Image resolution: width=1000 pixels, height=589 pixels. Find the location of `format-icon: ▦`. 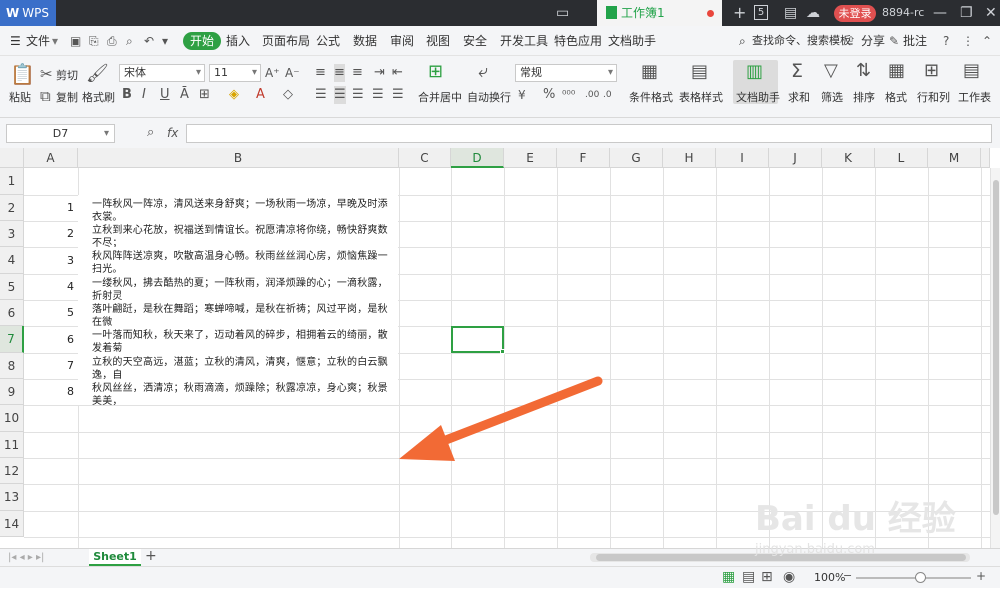

format-icon: ▦ is located at coordinates (896, 71).